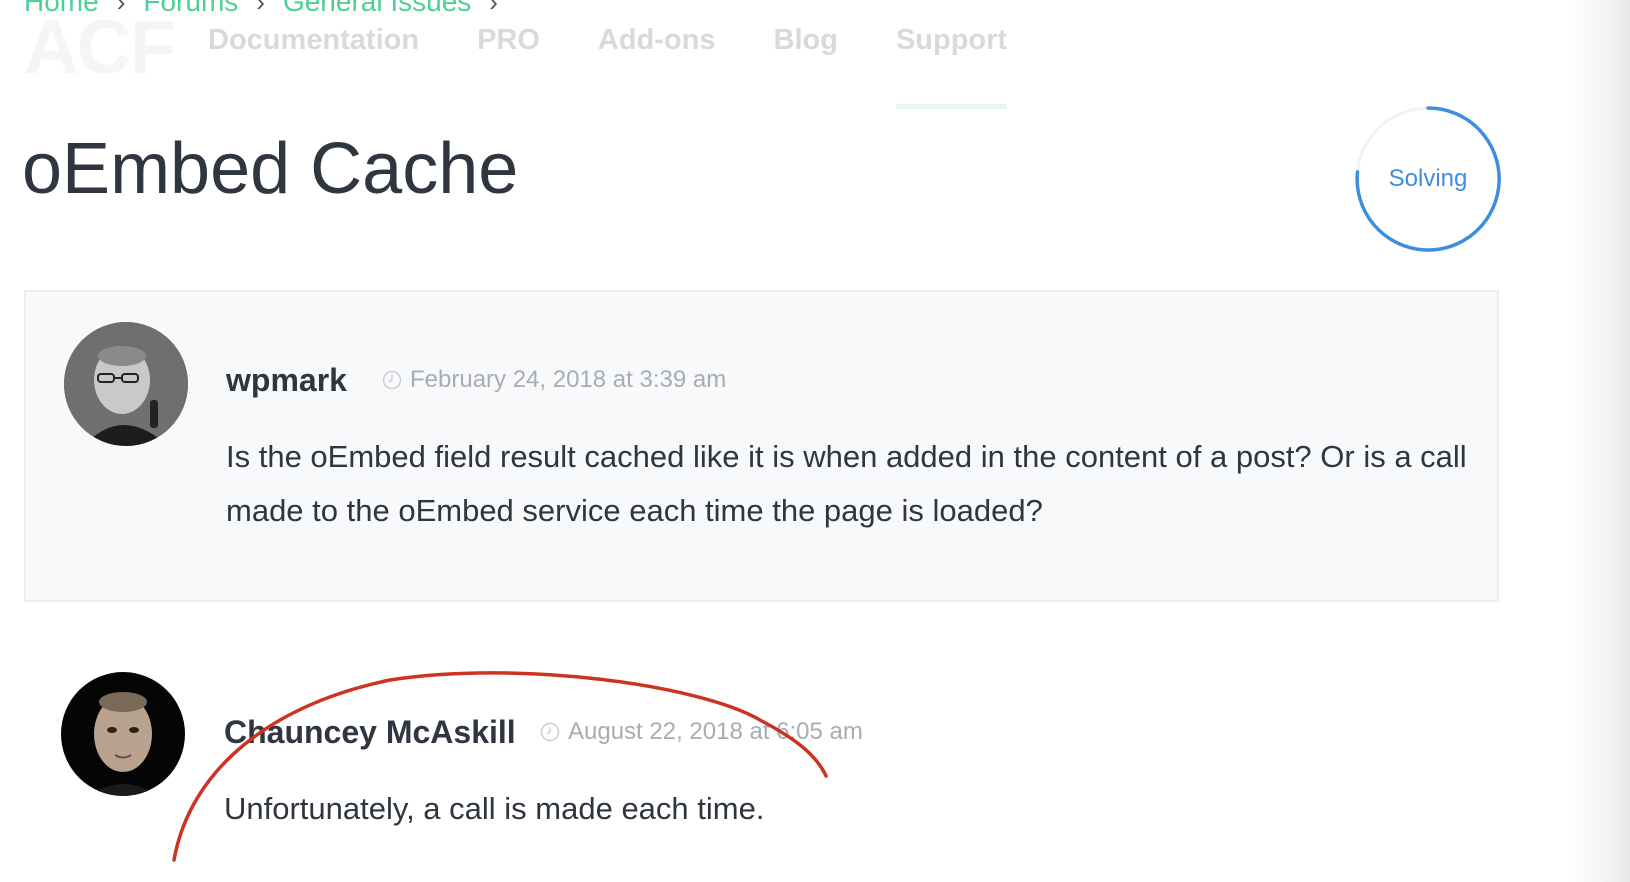  What do you see at coordinates (715, 731) in the screenshot?
I see `reply-date-text: August 22, 2018 at 6:05 am` at bounding box center [715, 731].